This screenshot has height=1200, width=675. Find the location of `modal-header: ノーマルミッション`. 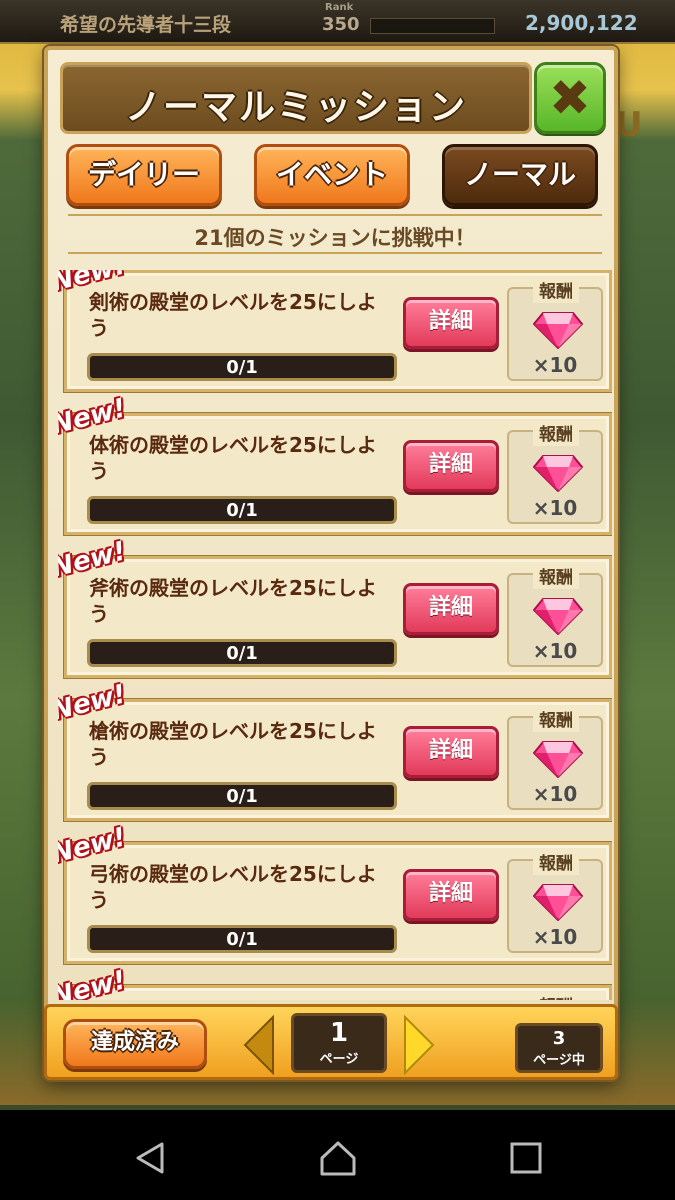

modal-header: ノーマルミッション is located at coordinates (296, 98).